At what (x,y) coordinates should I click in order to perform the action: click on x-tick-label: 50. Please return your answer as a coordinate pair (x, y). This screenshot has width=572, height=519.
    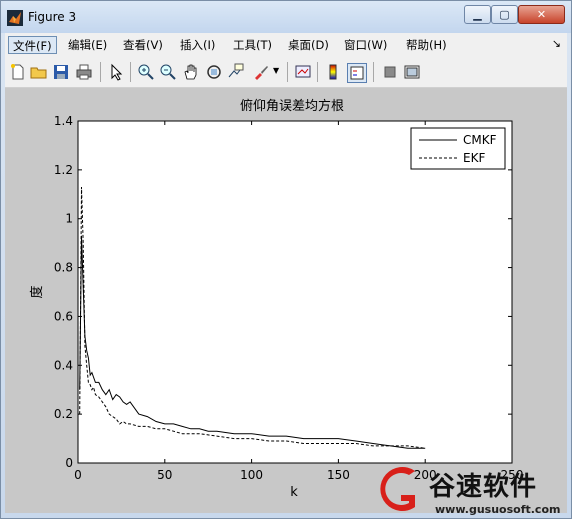
    Looking at the image, I should click on (164, 475).